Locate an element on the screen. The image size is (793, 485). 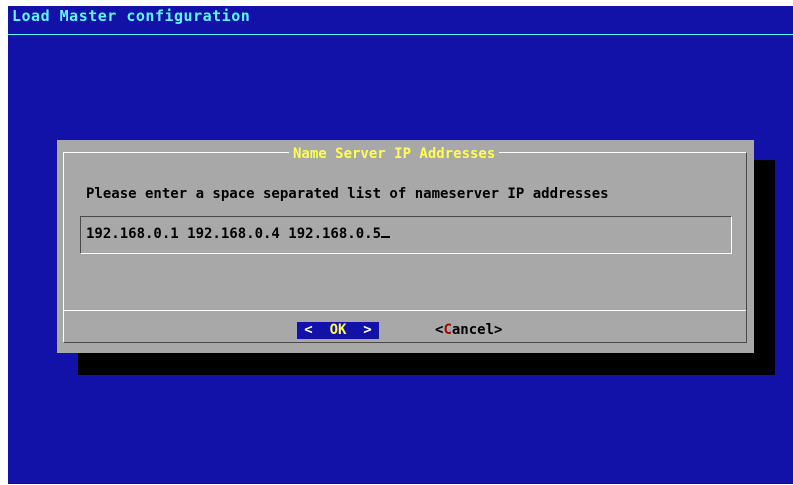
button-separator is located at coordinates (405, 310).